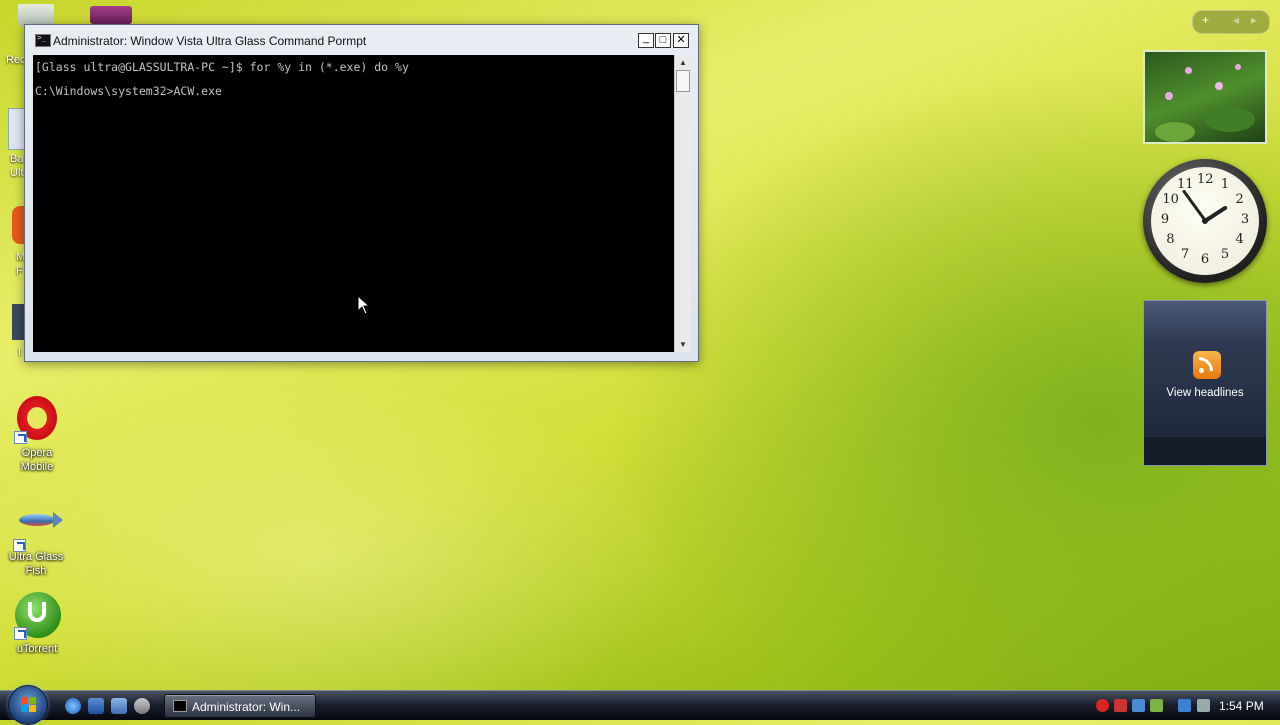  I want to click on view-headlines-link: View headlines, so click(1205, 393).